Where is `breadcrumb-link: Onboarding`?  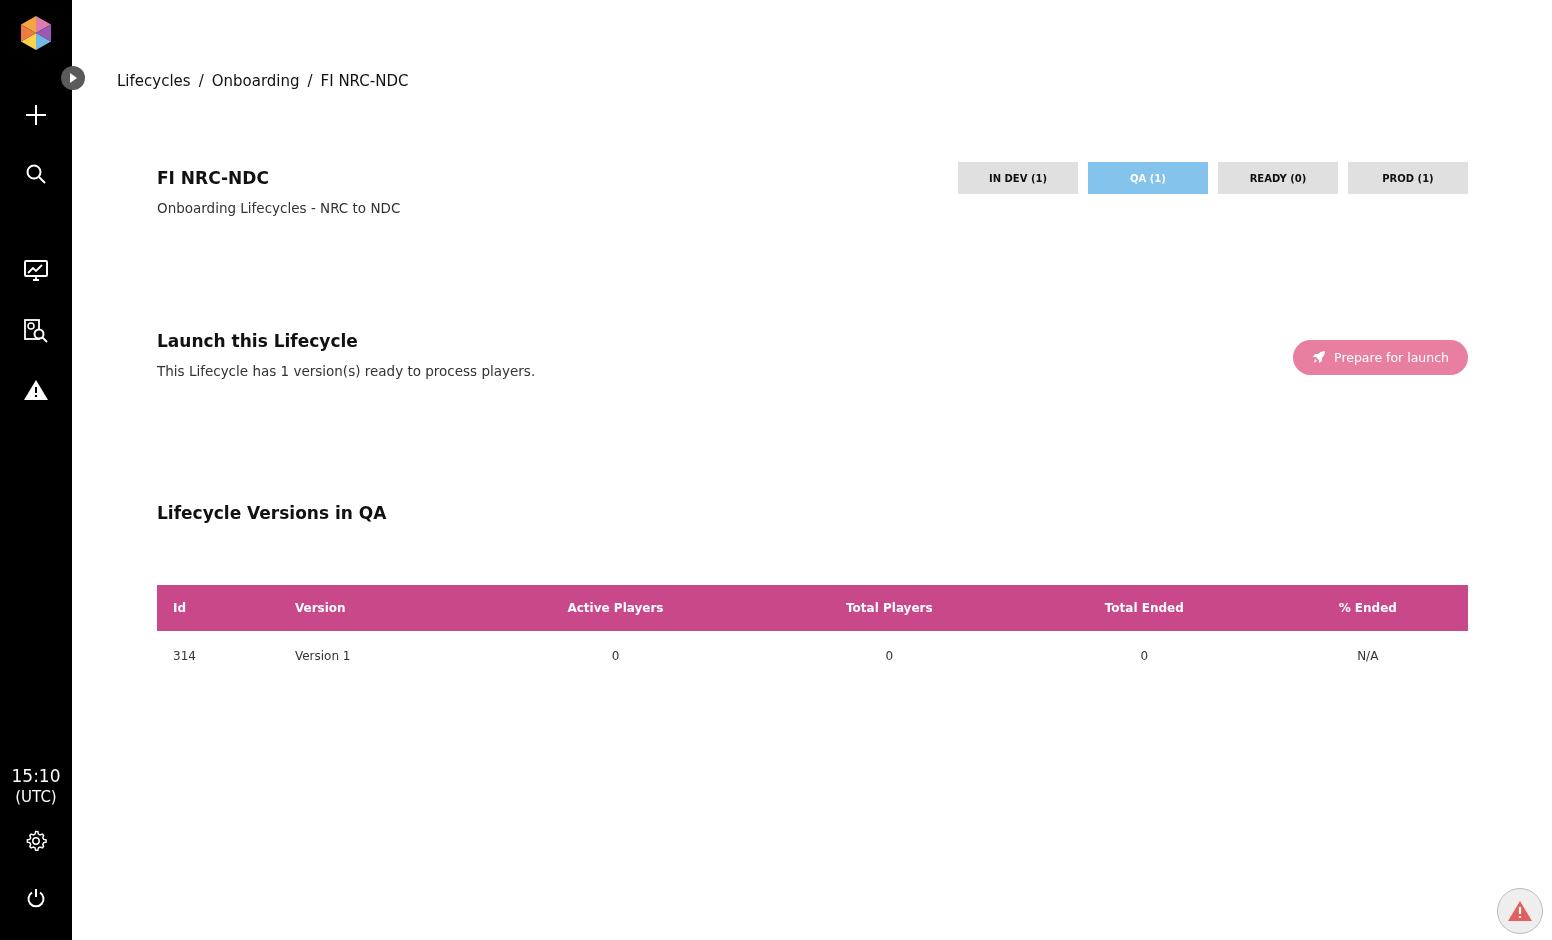
breadcrumb-link: Onboarding is located at coordinates (255, 81).